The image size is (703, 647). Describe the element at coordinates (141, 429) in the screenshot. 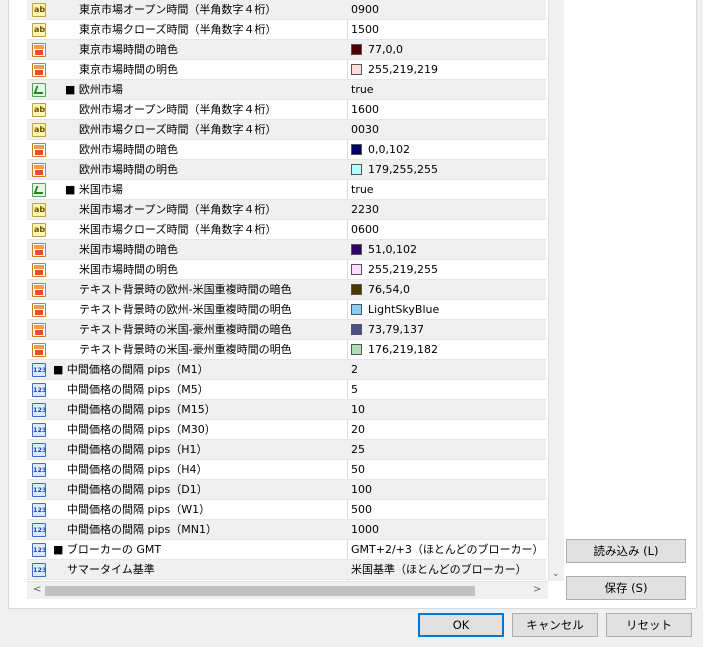

I see `param-name: 中間価格の間隔 pips（M30）` at that location.